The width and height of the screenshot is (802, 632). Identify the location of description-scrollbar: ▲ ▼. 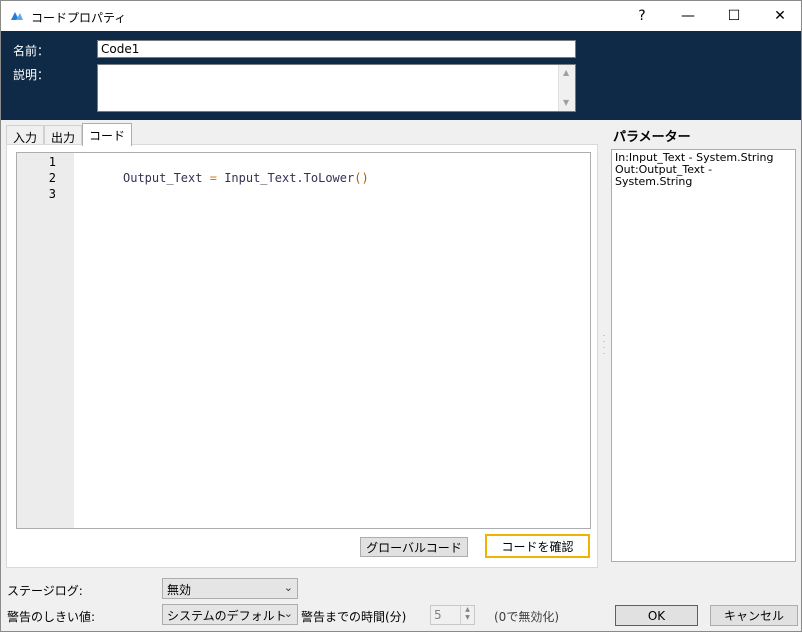
(566, 88).